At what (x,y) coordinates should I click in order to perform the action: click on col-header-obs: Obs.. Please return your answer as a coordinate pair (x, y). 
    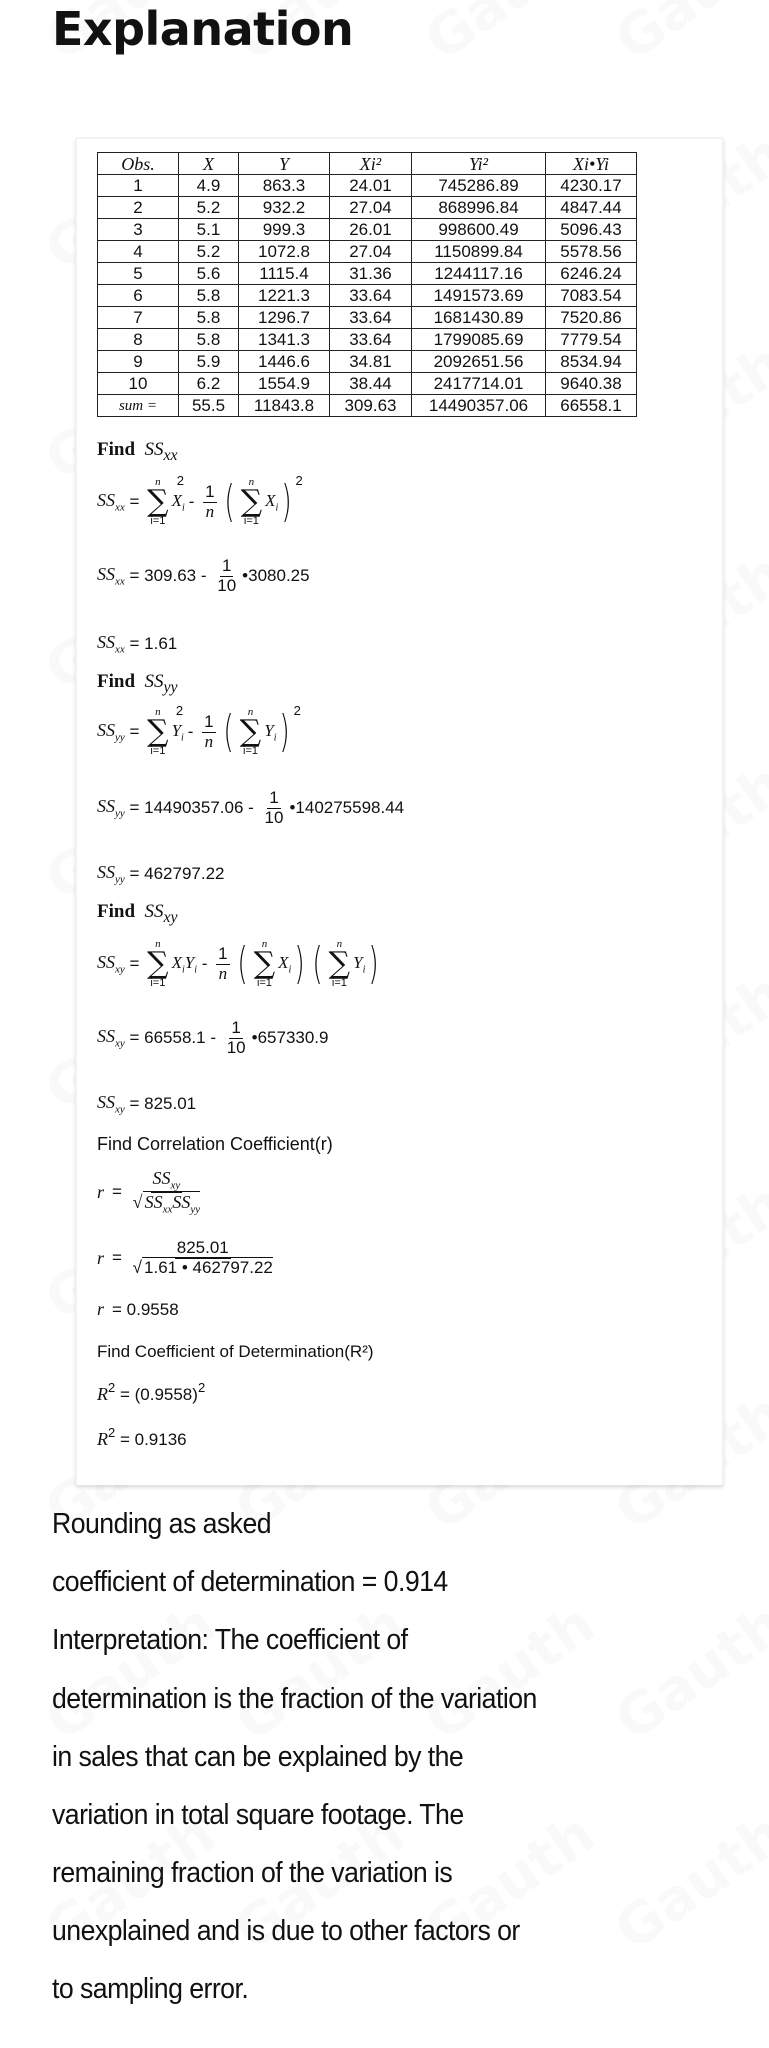
    Looking at the image, I should click on (138, 163).